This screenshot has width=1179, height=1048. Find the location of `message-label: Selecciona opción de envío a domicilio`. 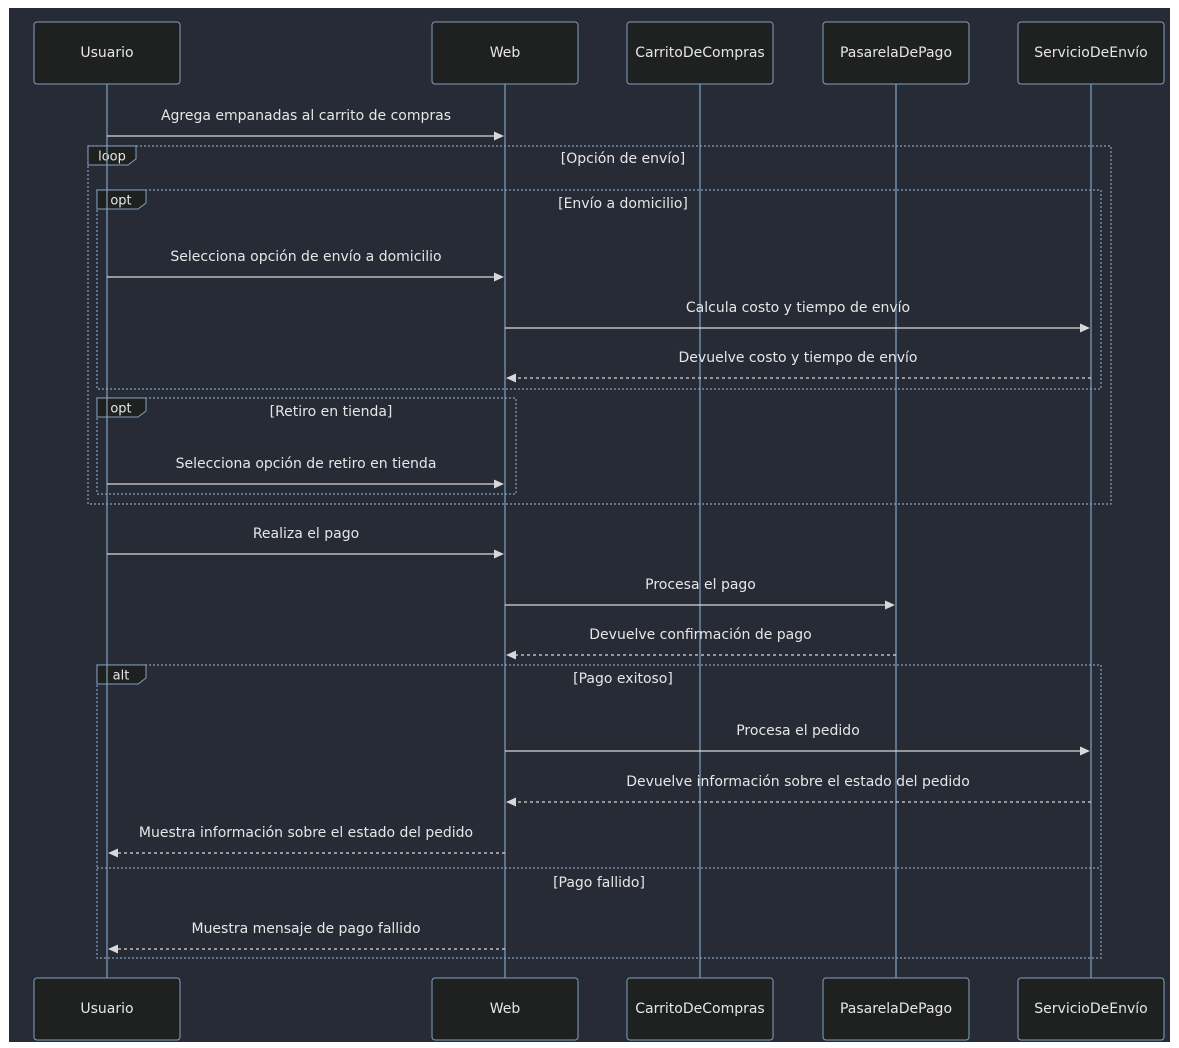

message-label: Selecciona opción de envío a domicilio is located at coordinates (305, 257).